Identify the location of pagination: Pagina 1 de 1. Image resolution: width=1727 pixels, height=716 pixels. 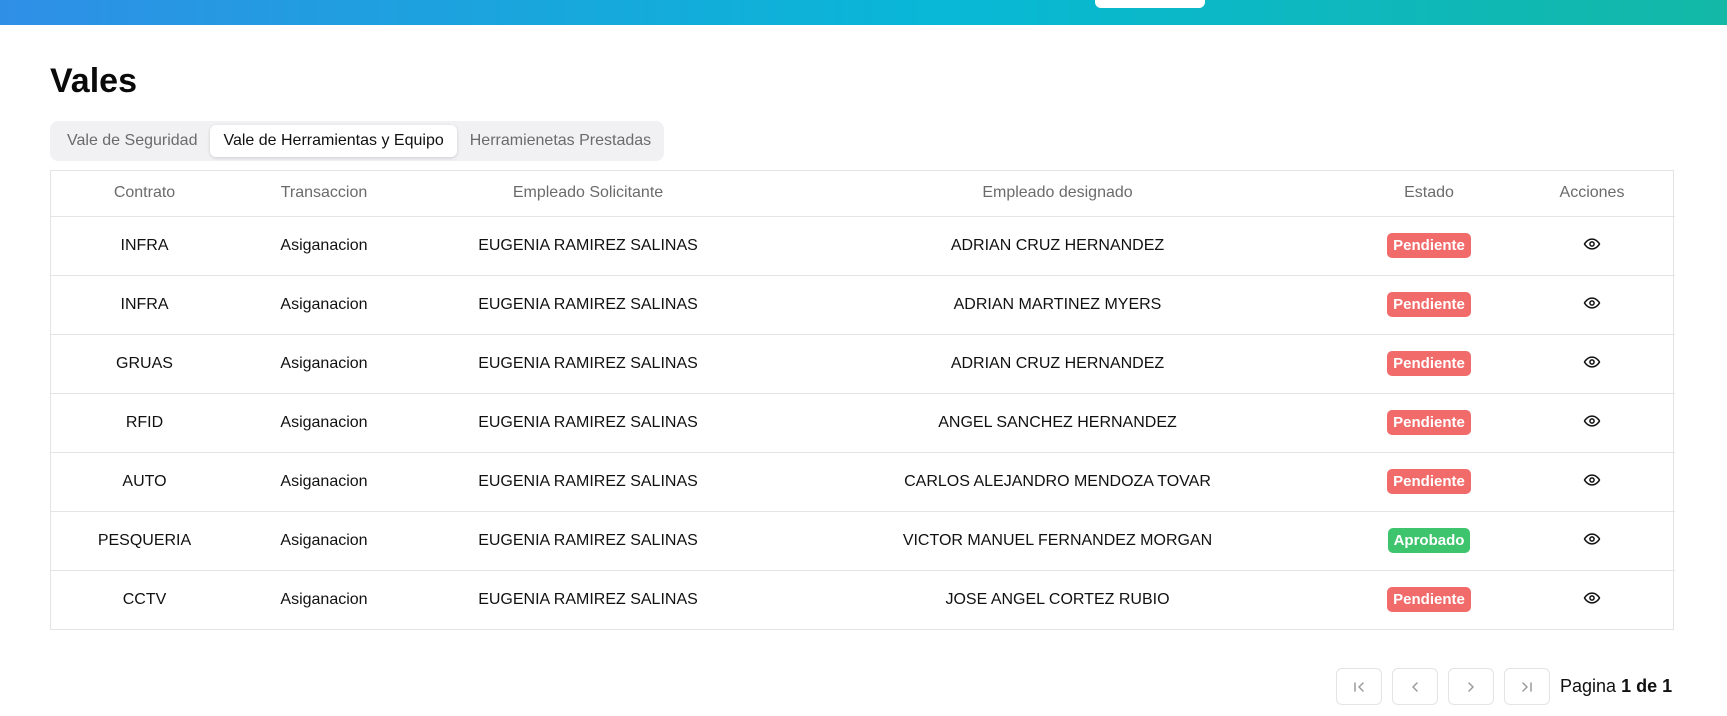
(1504, 686).